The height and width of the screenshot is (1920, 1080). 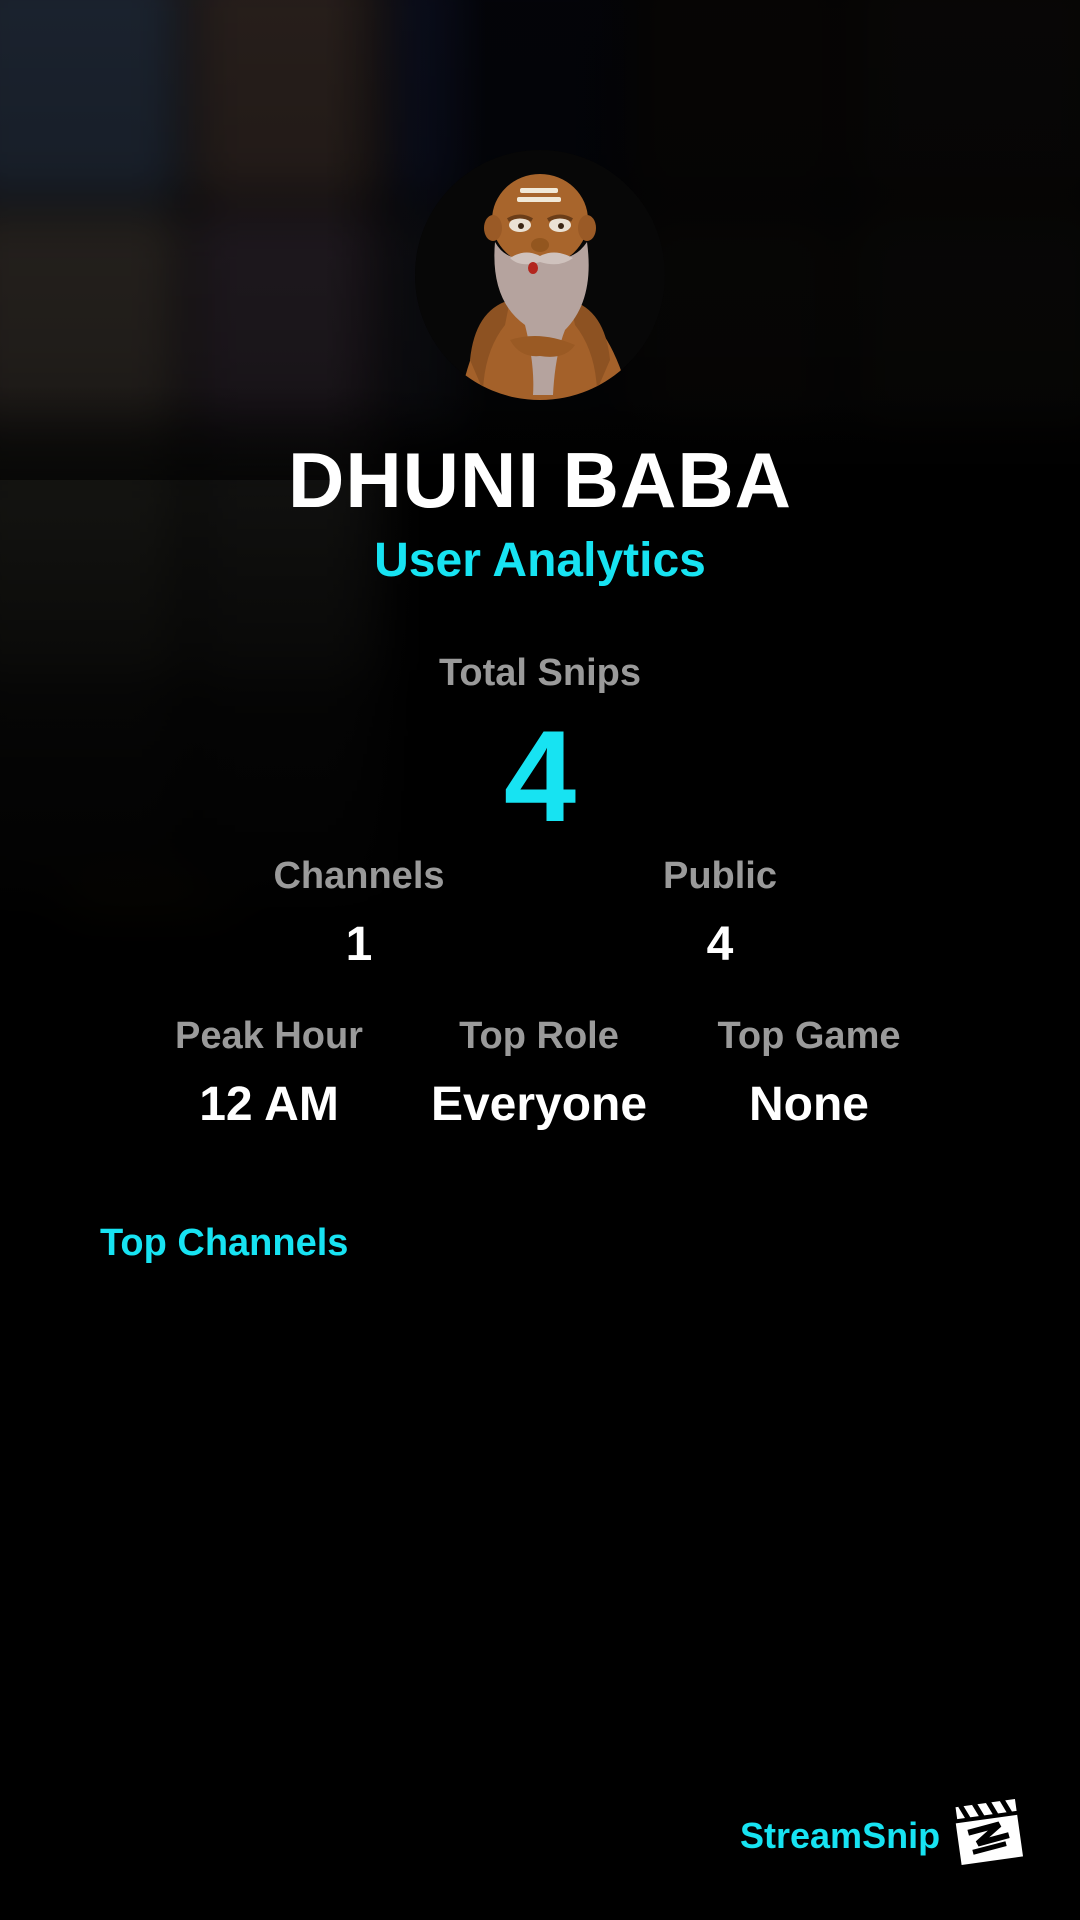 I want to click on avatar-illustration, so click(x=540, y=275).